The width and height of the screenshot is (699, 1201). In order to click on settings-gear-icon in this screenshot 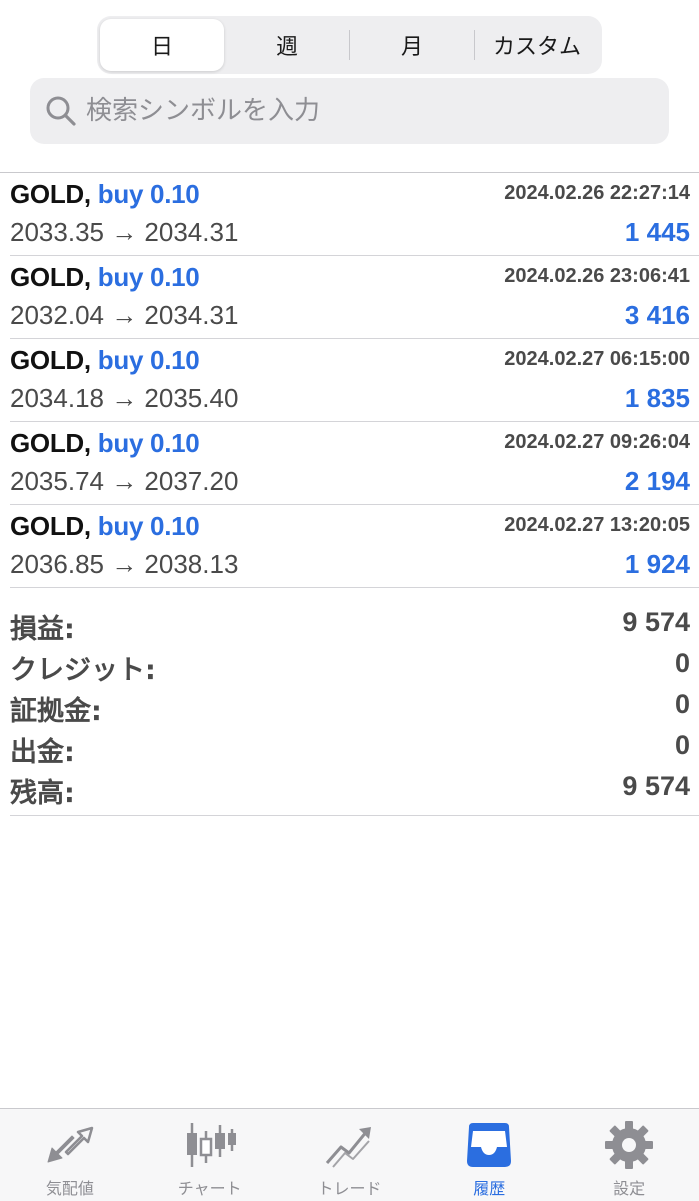, I will do `click(629, 1145)`.